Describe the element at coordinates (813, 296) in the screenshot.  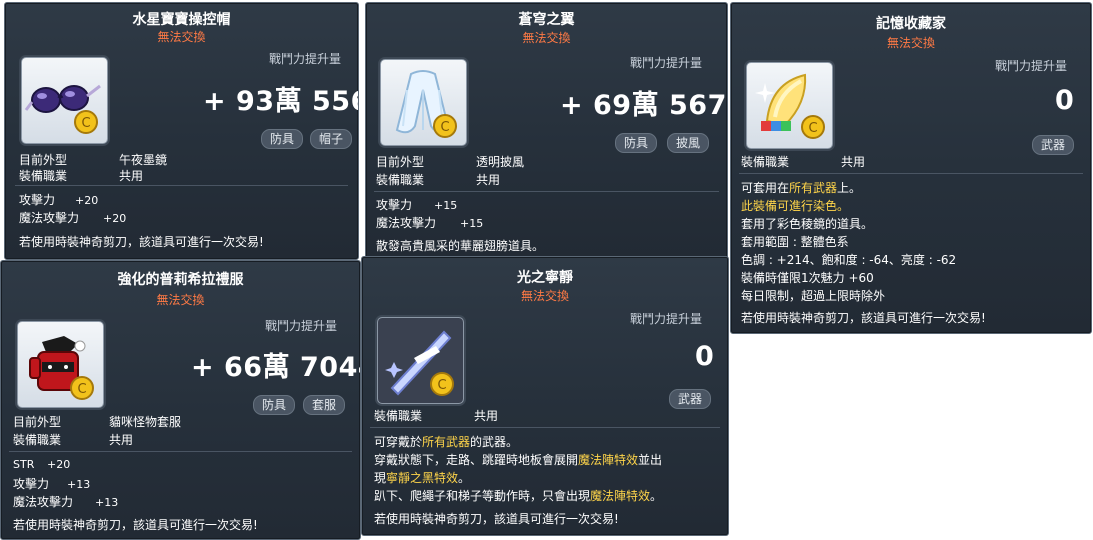
I see `daily-limit-note: 每日限制，超過上限時除外` at that location.